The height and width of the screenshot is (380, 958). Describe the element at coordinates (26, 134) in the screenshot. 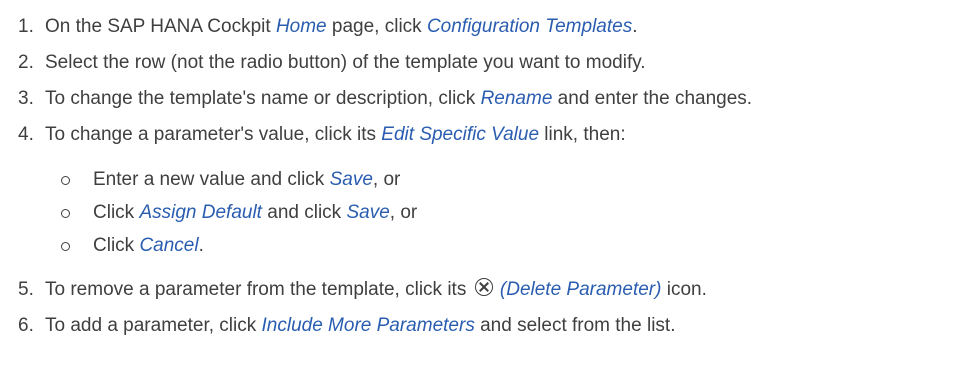

I see `step-number: 4.` at that location.